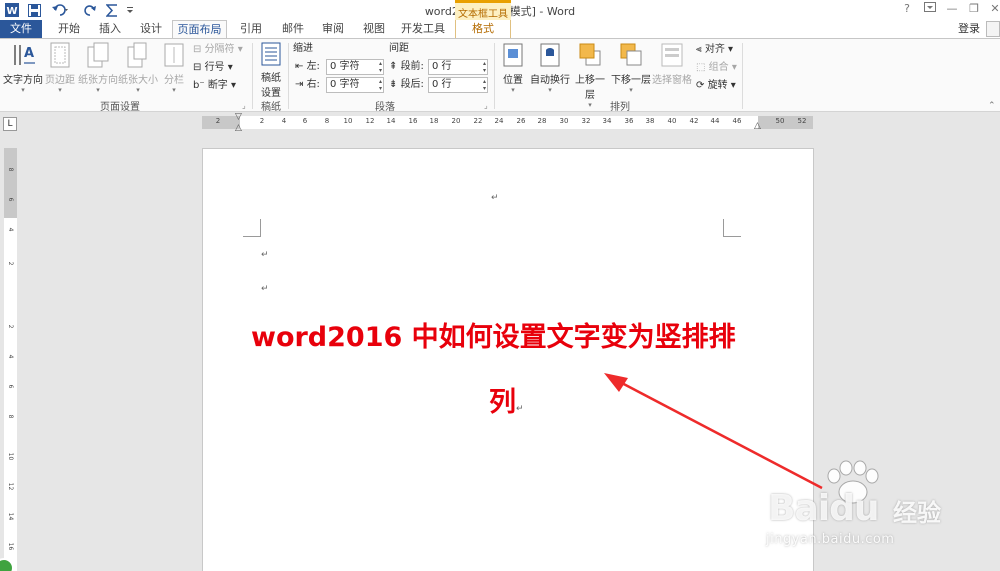 Image resolution: width=1000 pixels, height=571 pixels. Describe the element at coordinates (917, 513) in the screenshot. I see `watermark-cn: 经验` at that location.